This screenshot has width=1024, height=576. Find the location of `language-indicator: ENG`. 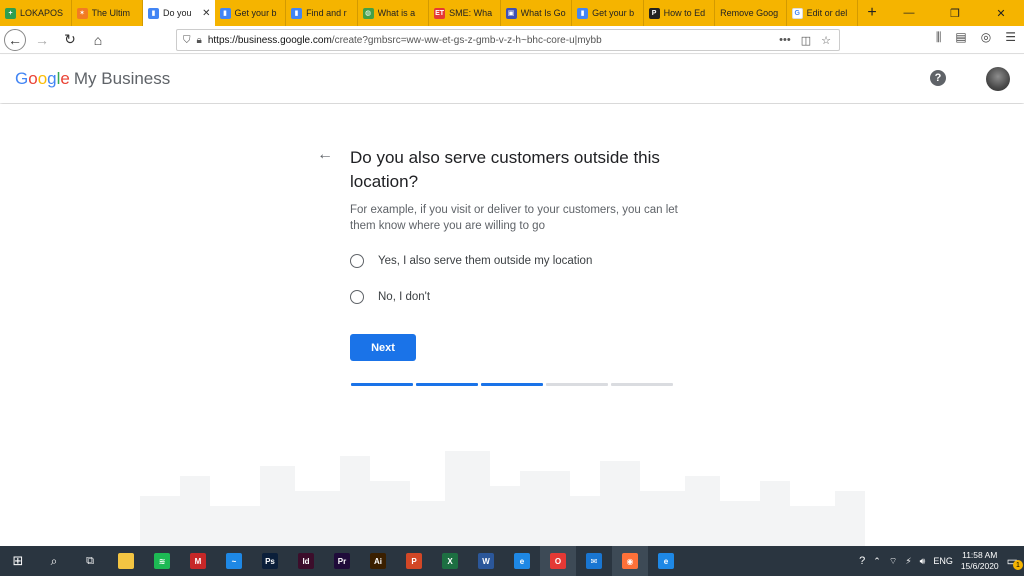

language-indicator: ENG is located at coordinates (943, 561).